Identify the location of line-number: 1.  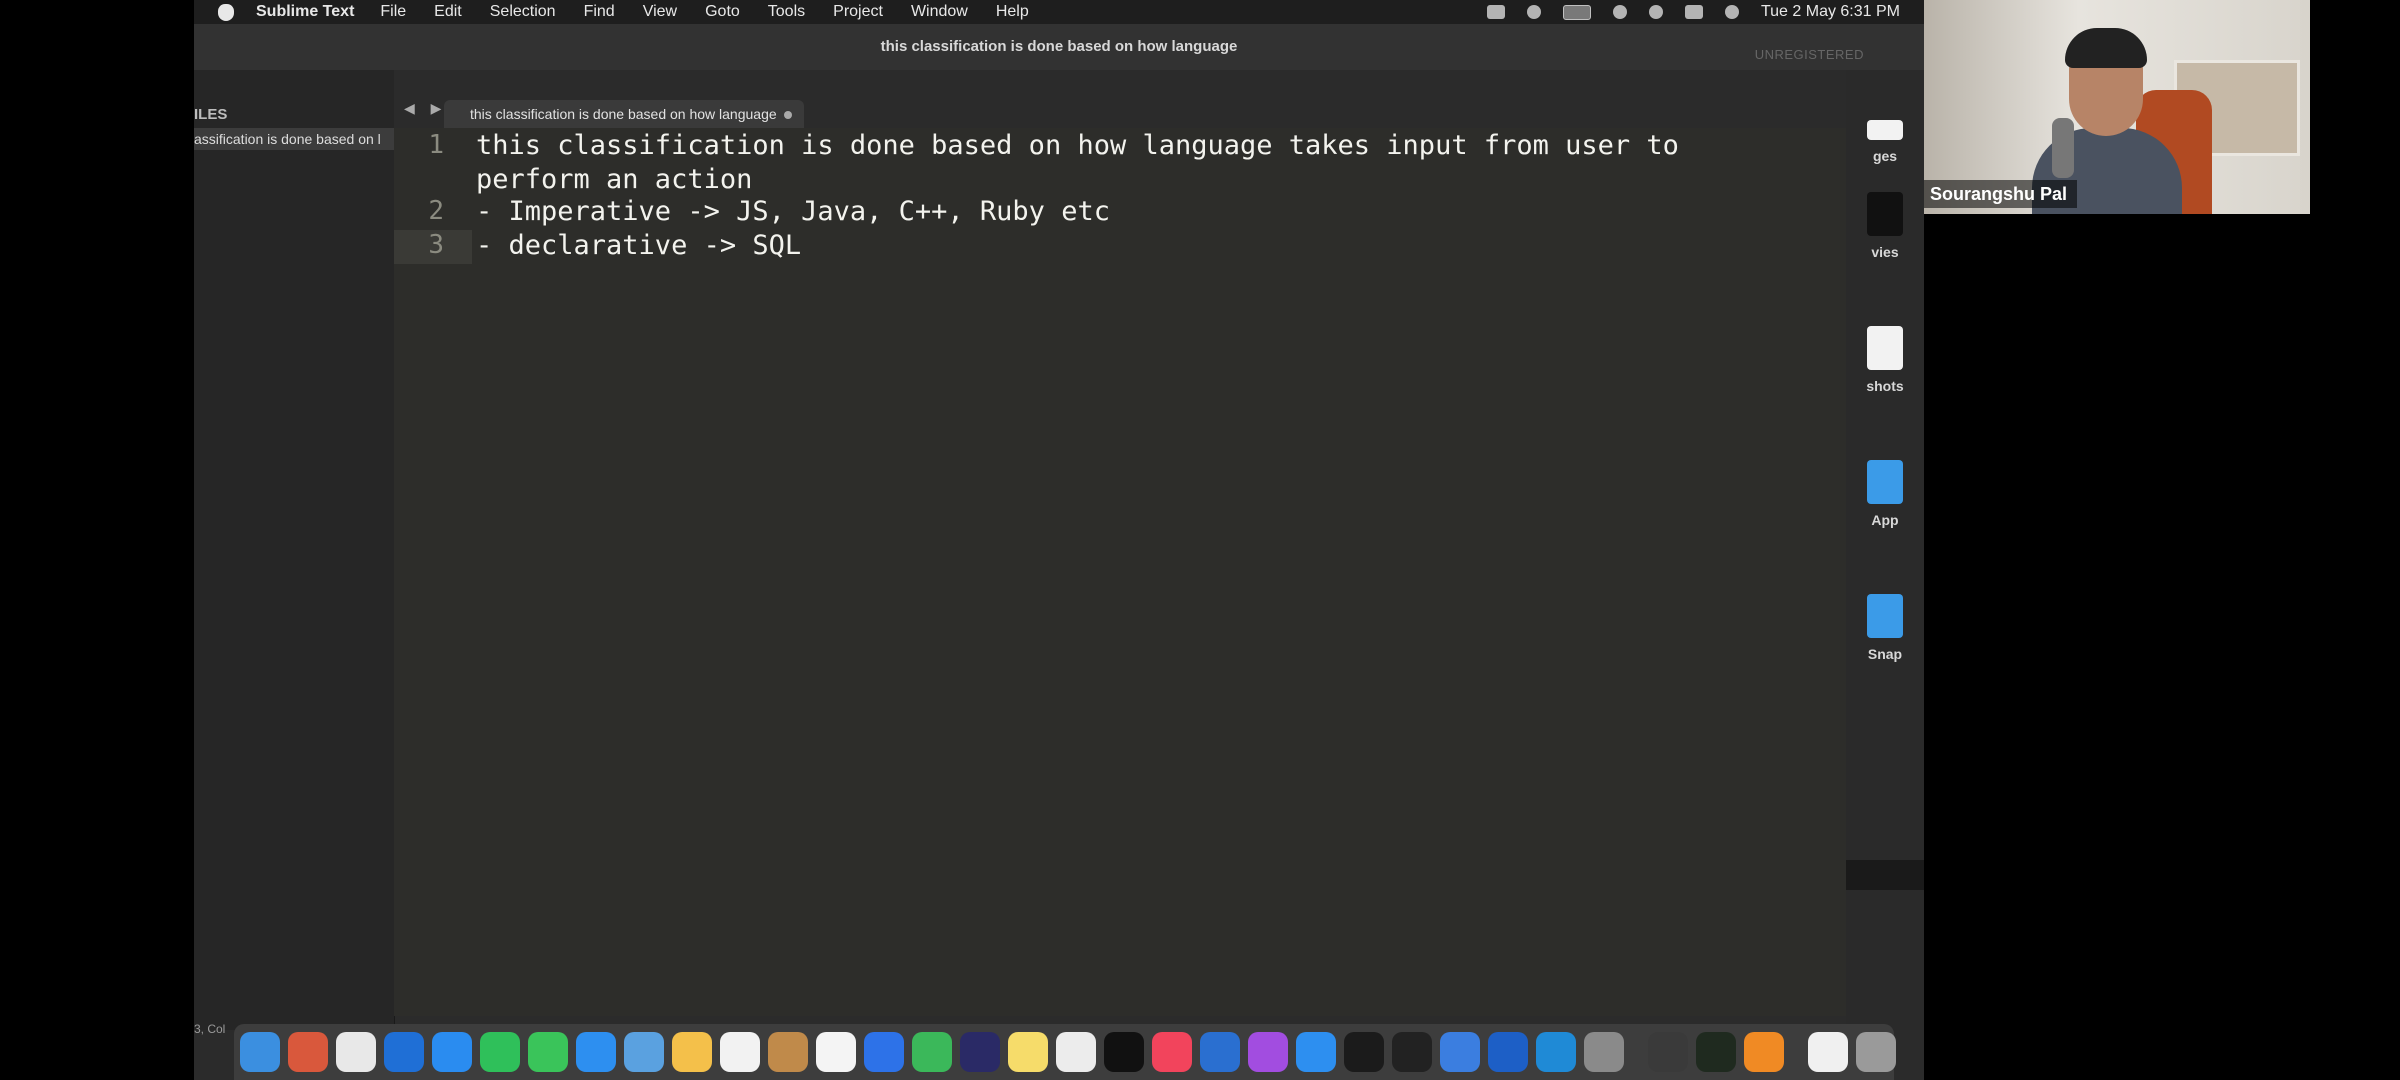
(436, 145).